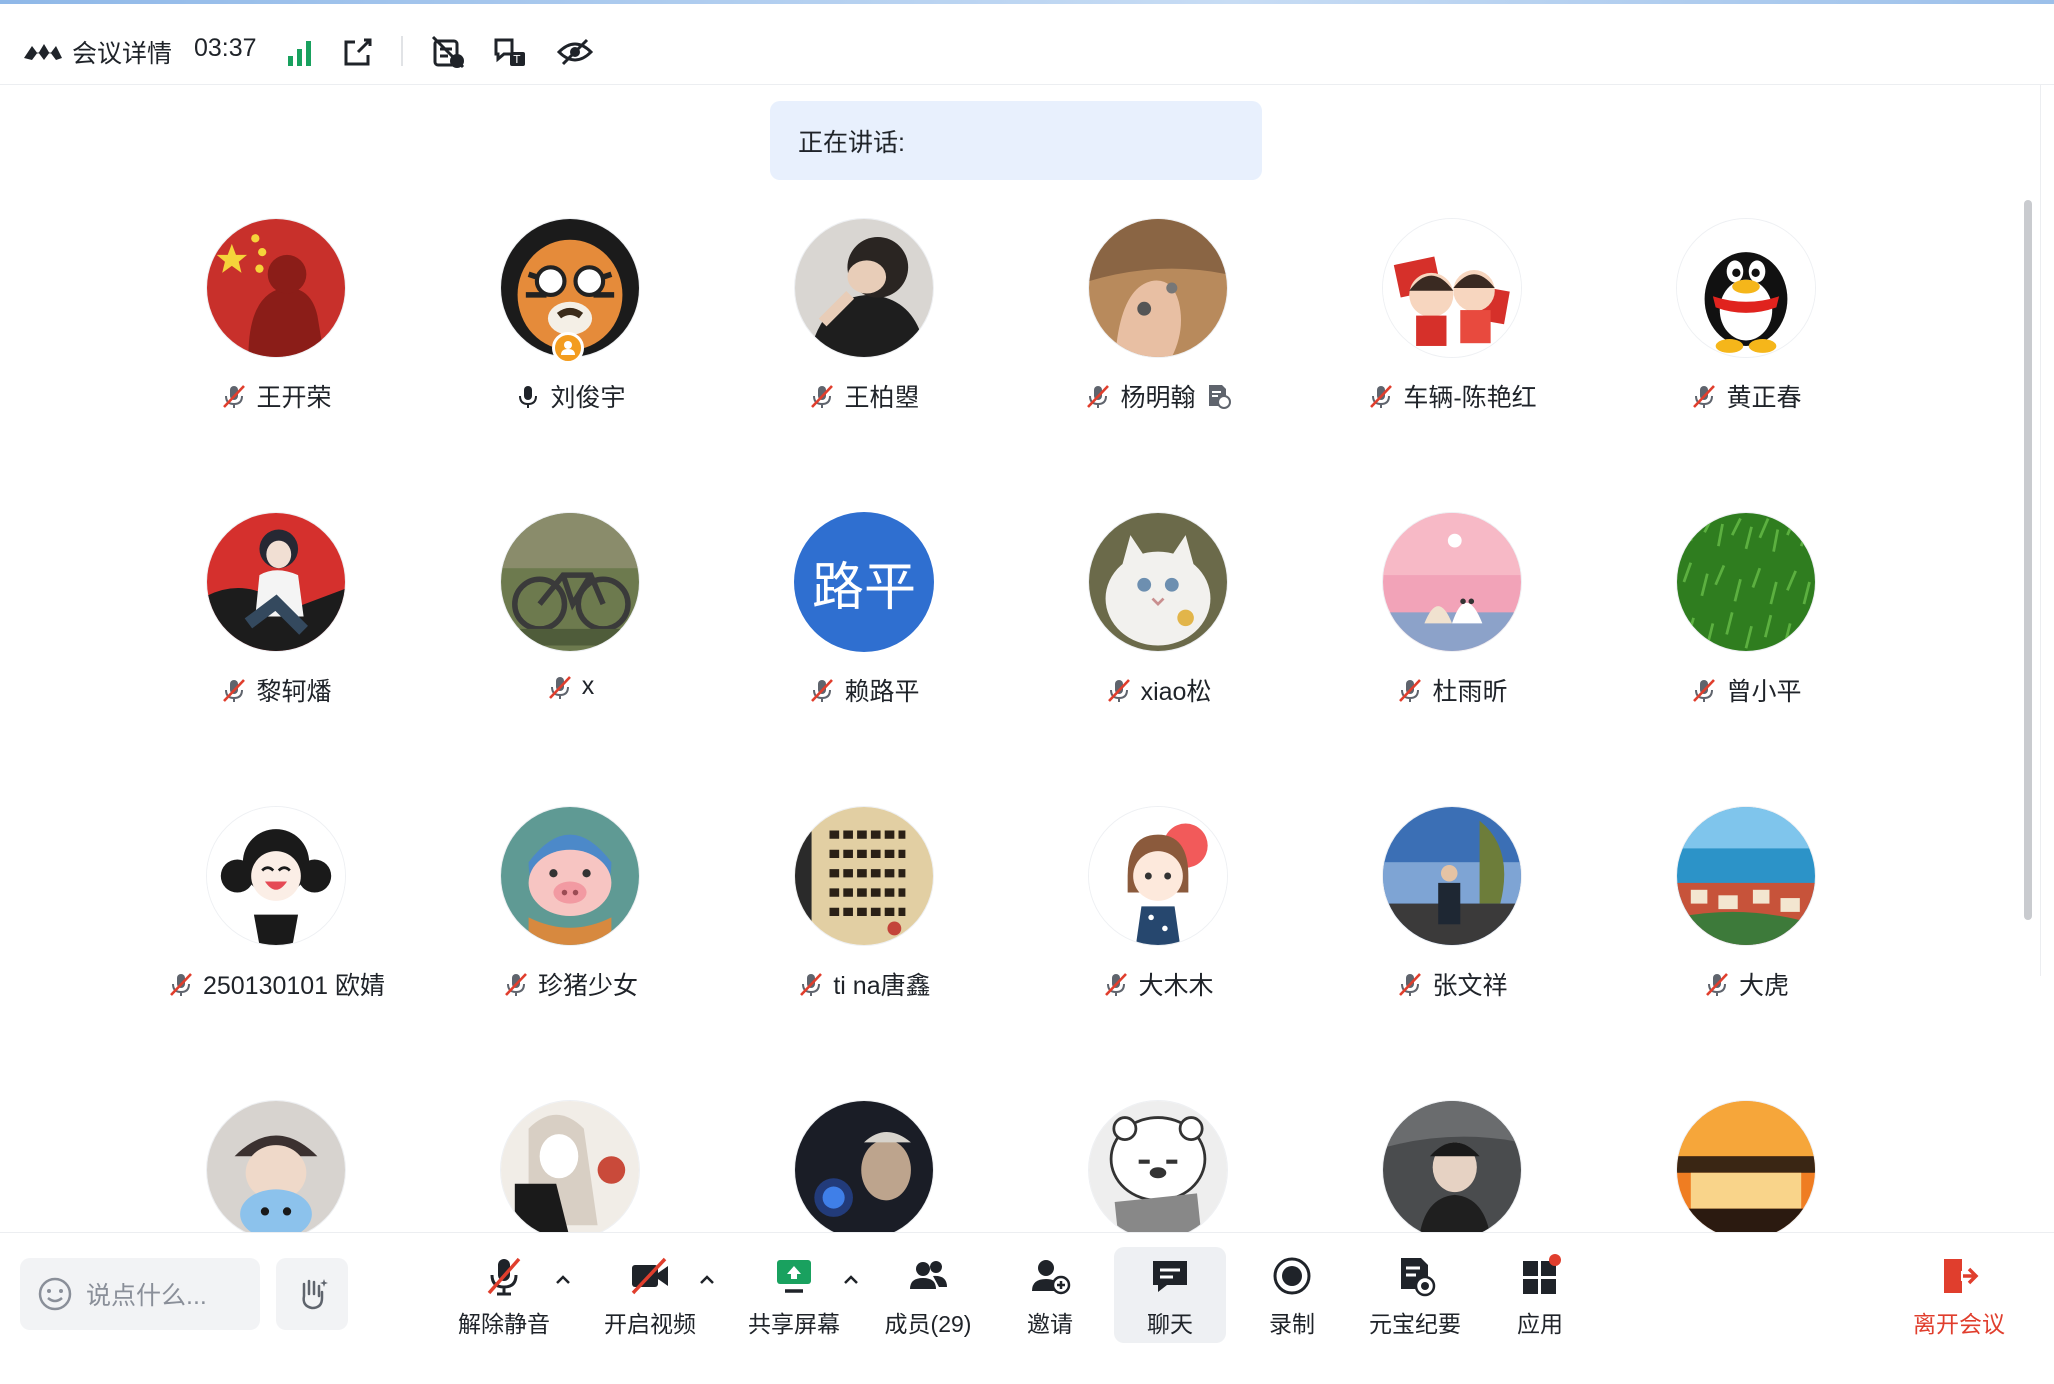  I want to click on participant-name-row: 刘俊宇, so click(570, 396).